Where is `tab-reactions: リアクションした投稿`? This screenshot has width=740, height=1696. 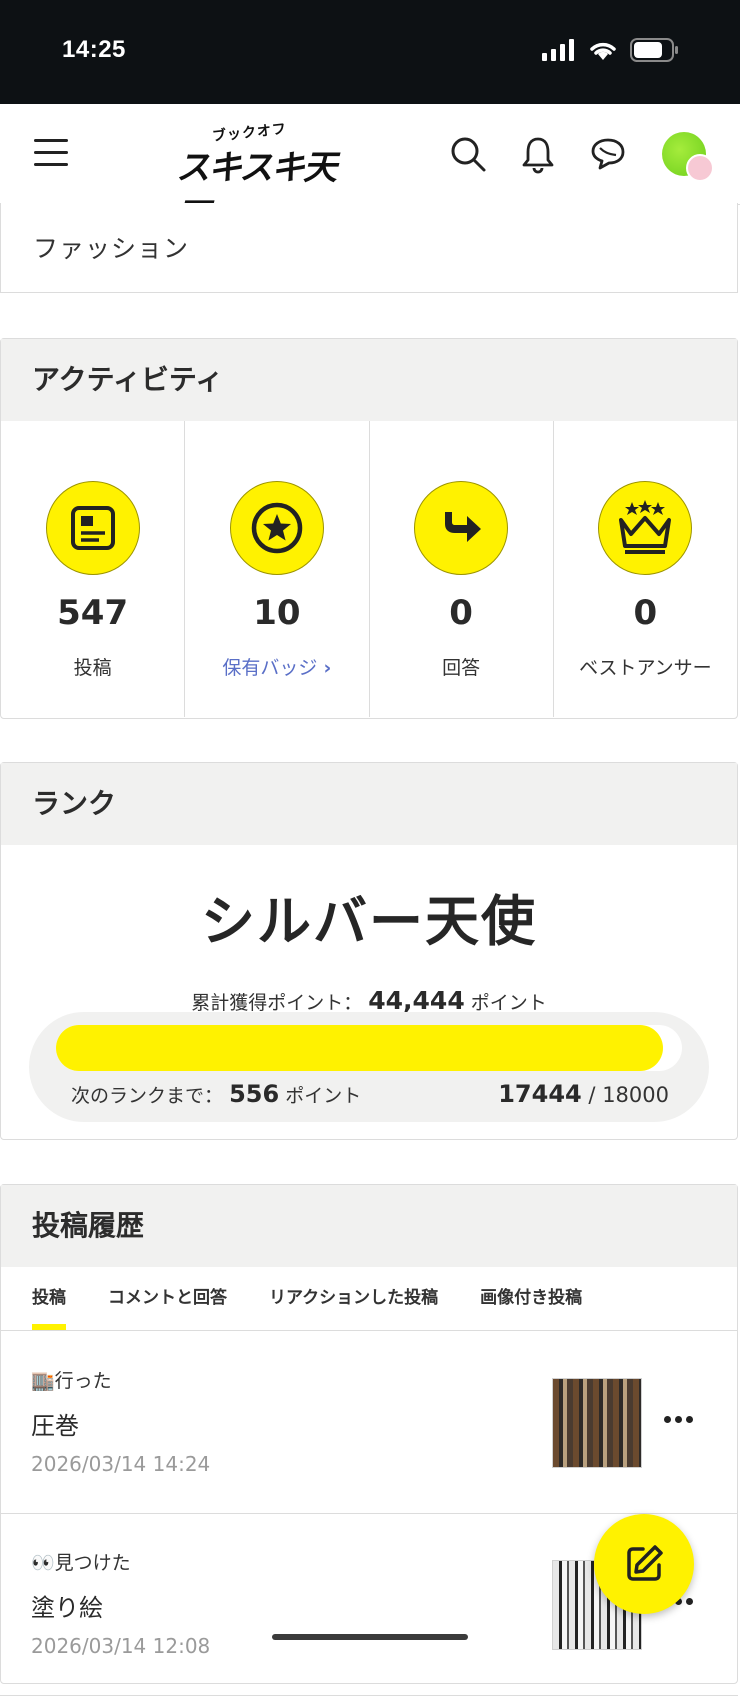 tab-reactions: リアクションした投稿 is located at coordinates (353, 1298).